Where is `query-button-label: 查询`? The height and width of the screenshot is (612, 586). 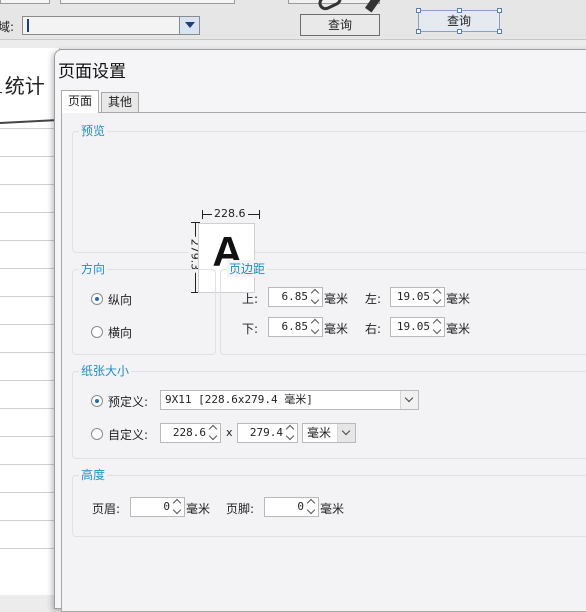
query-button-label: 查询 is located at coordinates (458, 21).